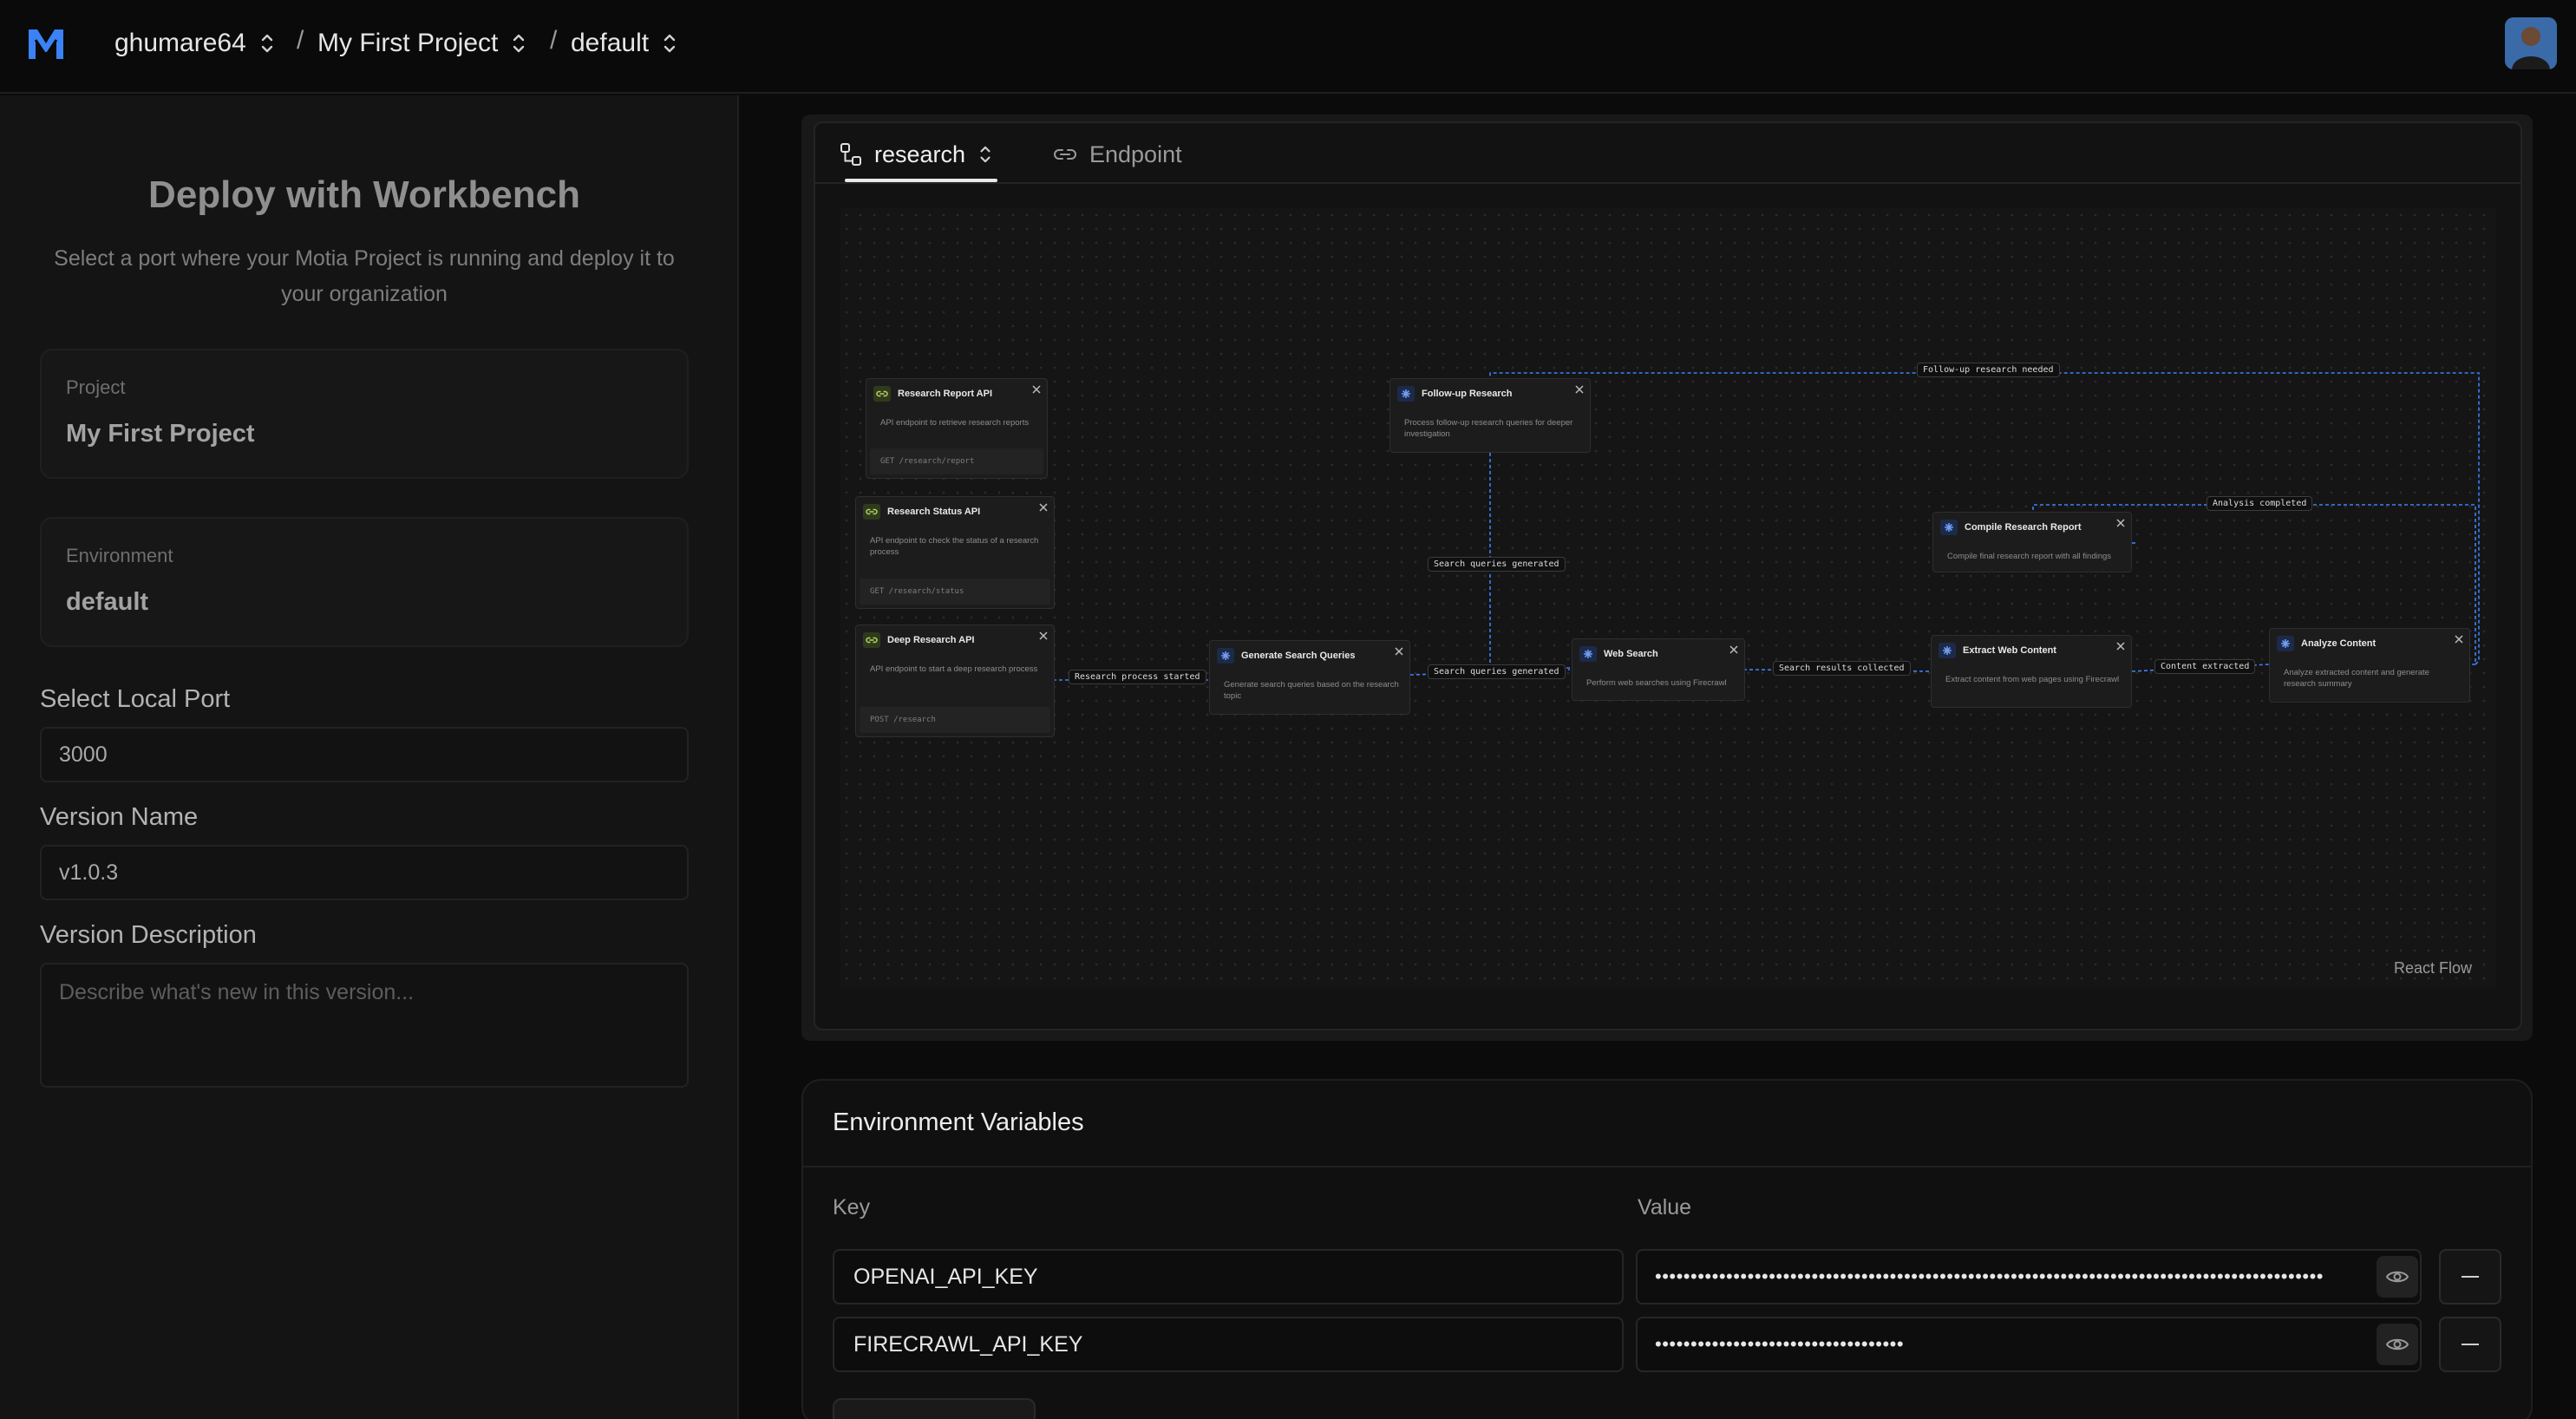  Describe the element at coordinates (119, 817) in the screenshot. I see `version-name-label: Version Name` at that location.